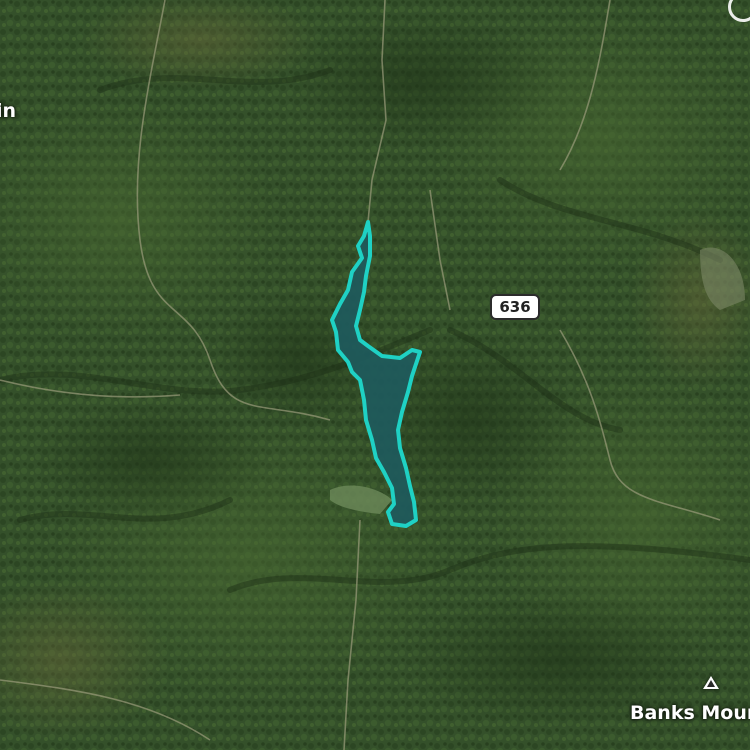  What do you see at coordinates (515, 307) in the screenshot?
I see `route-636-shield: 636` at bounding box center [515, 307].